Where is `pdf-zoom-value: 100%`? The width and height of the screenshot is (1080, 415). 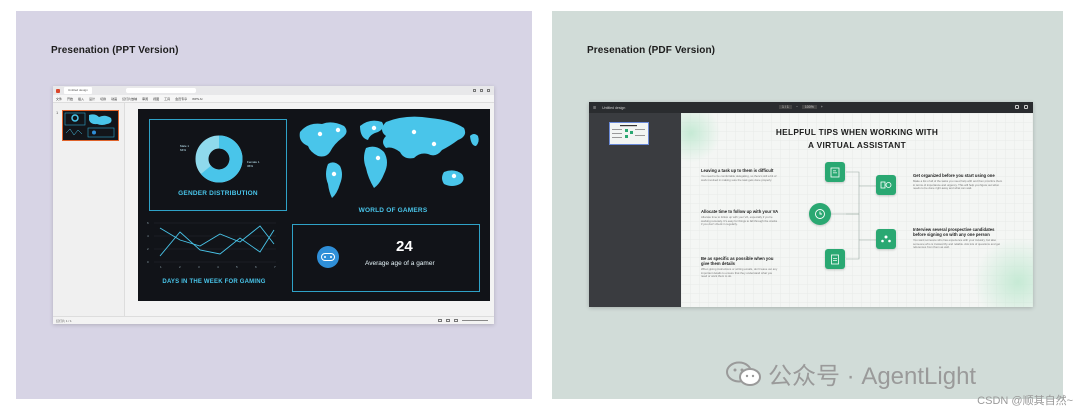 pdf-zoom-value: 100% is located at coordinates (809, 107).